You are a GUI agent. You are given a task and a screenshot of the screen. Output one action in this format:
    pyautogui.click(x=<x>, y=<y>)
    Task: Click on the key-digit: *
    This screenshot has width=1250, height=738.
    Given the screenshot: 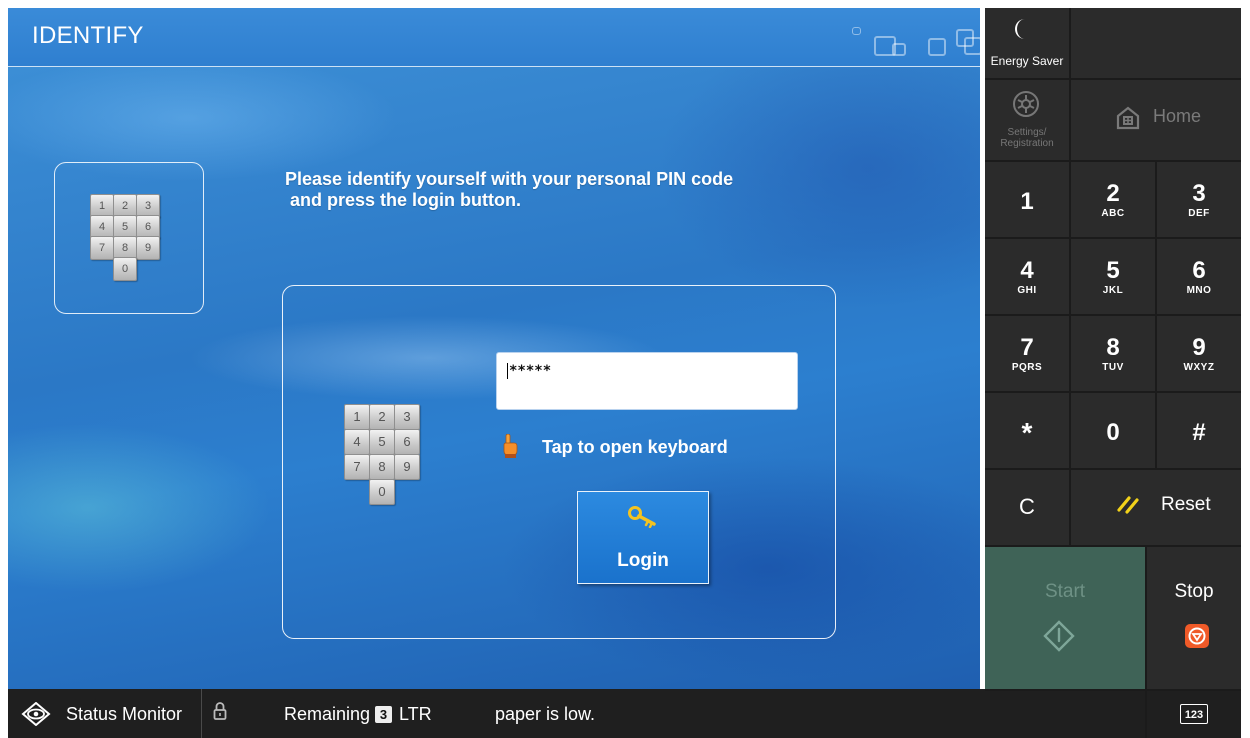 What is the action you would take?
    pyautogui.click(x=1027, y=432)
    